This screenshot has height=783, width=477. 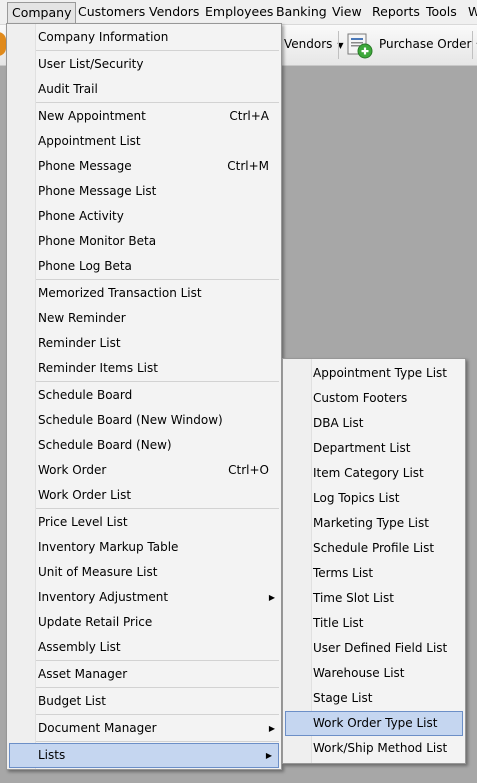 What do you see at coordinates (374, 448) in the screenshot?
I see `menu-item-department-list: Department List` at bounding box center [374, 448].